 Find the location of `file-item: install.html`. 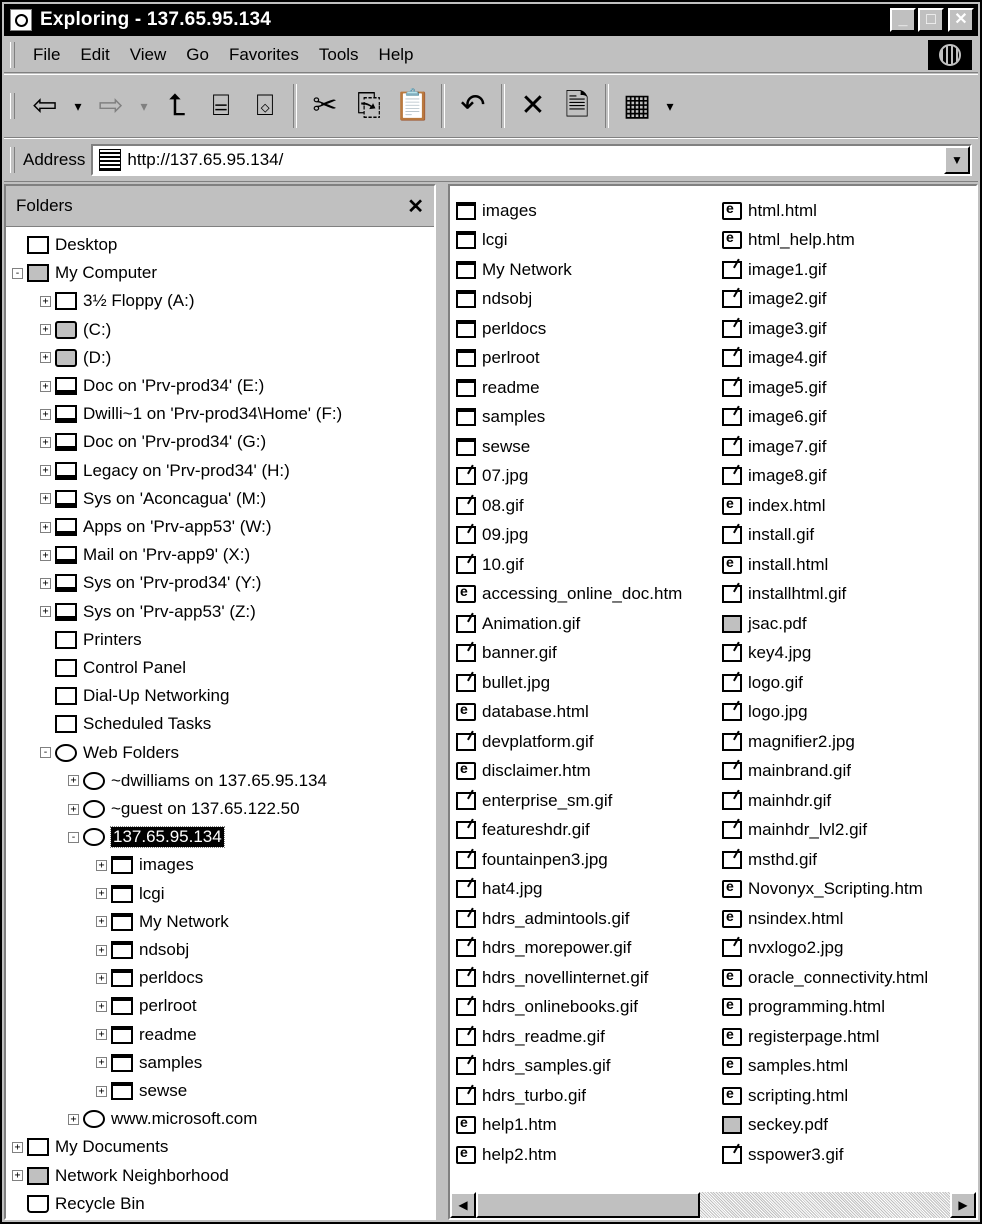

file-item: install.html is located at coordinates (825, 565).